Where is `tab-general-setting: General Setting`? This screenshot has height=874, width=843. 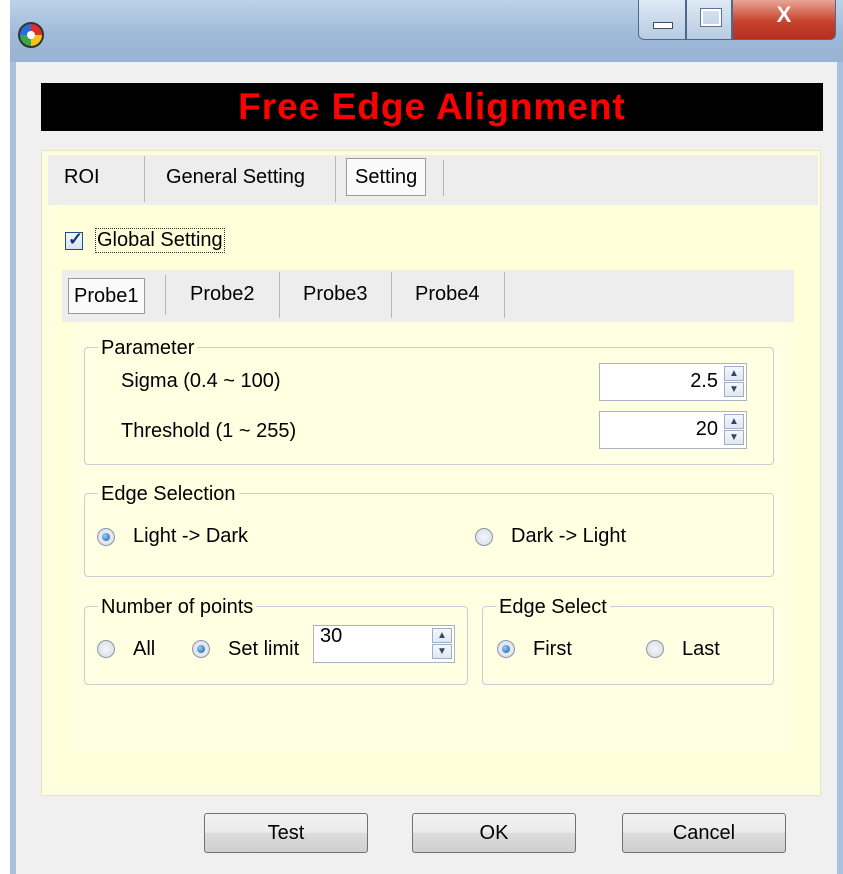 tab-general-setting: General Setting is located at coordinates (241, 179).